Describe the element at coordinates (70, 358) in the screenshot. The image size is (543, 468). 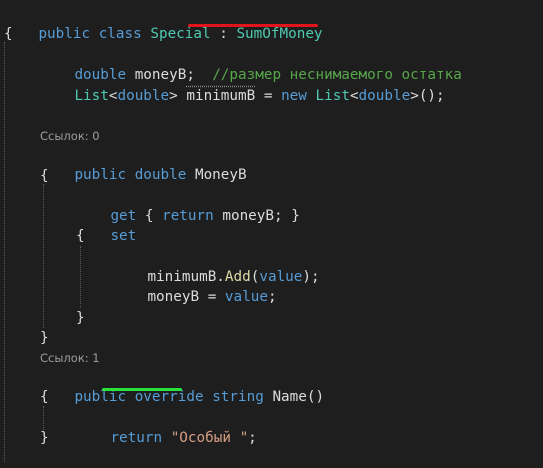
I see `codelens-references: Ссылок: 1` at that location.